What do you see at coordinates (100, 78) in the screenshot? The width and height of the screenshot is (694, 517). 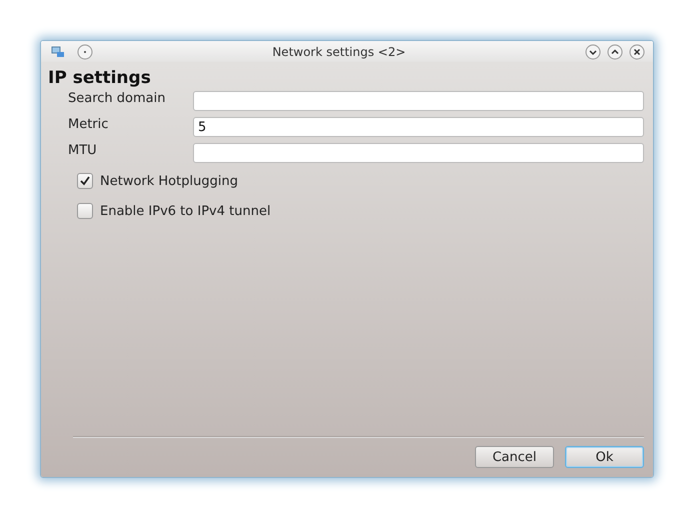 I see `section-heading: IP settings` at bounding box center [100, 78].